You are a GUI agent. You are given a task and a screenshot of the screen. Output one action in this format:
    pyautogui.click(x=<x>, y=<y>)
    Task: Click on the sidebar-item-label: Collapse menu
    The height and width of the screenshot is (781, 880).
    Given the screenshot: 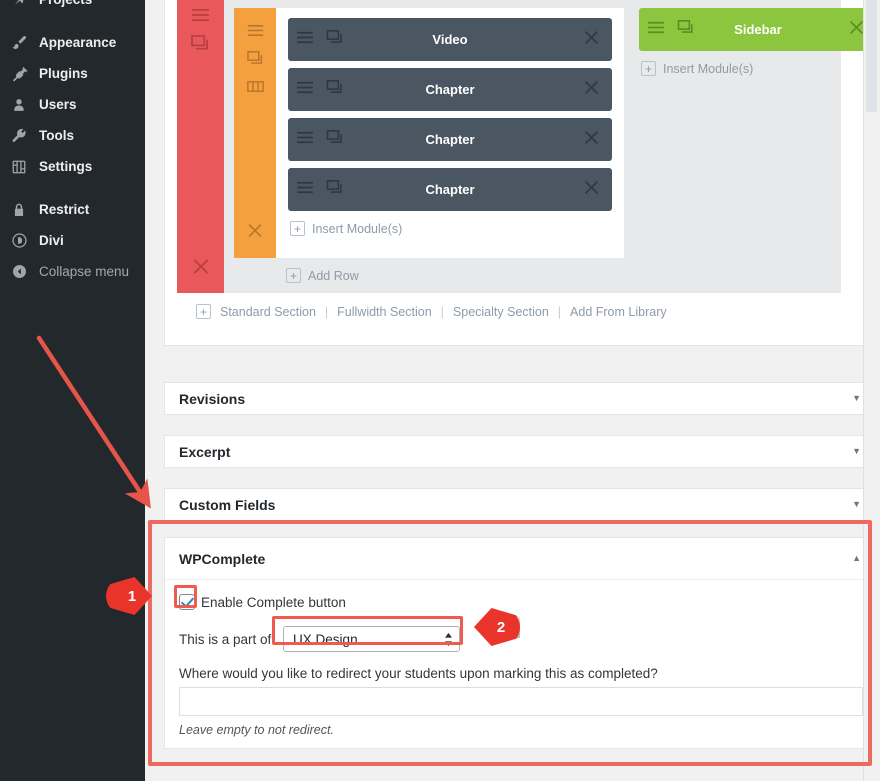 What is the action you would take?
    pyautogui.click(x=84, y=271)
    